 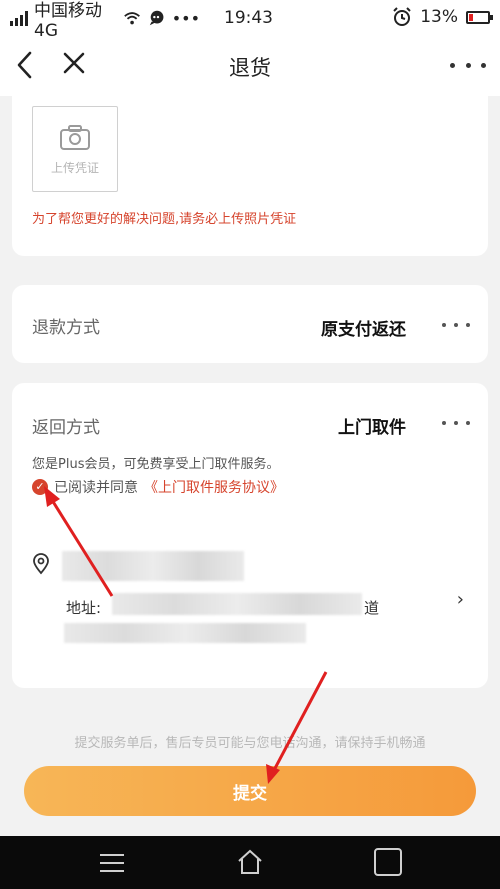 I want to click on back-button, so click(x=28, y=66).